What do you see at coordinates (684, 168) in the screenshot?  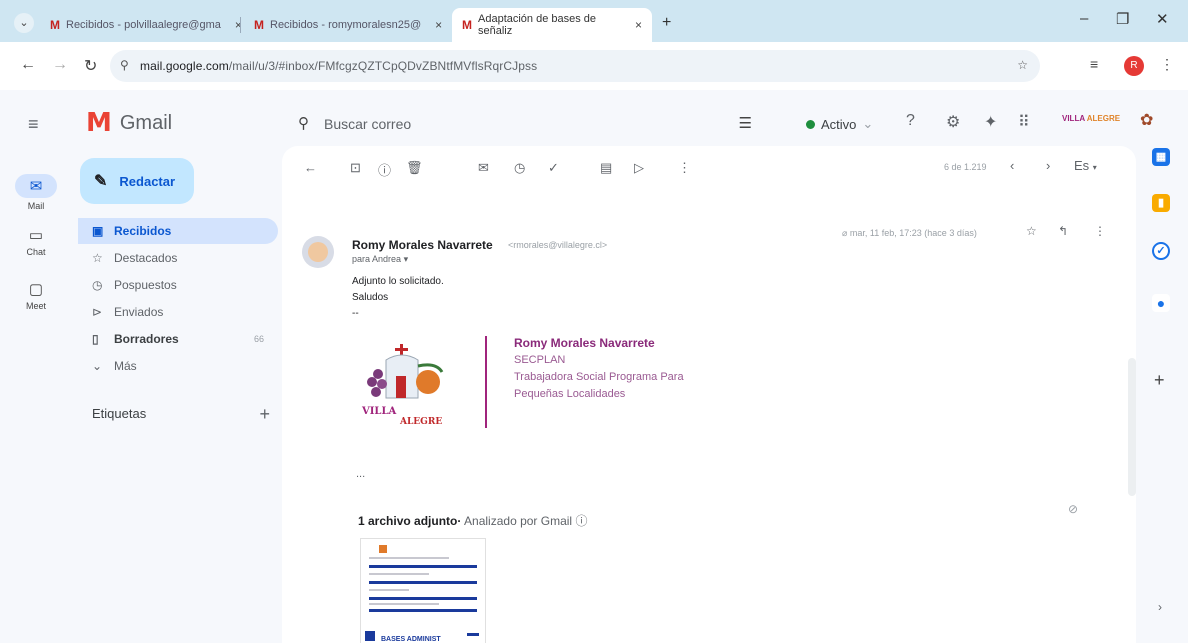 I see `more-options-icon: ⋮` at bounding box center [684, 168].